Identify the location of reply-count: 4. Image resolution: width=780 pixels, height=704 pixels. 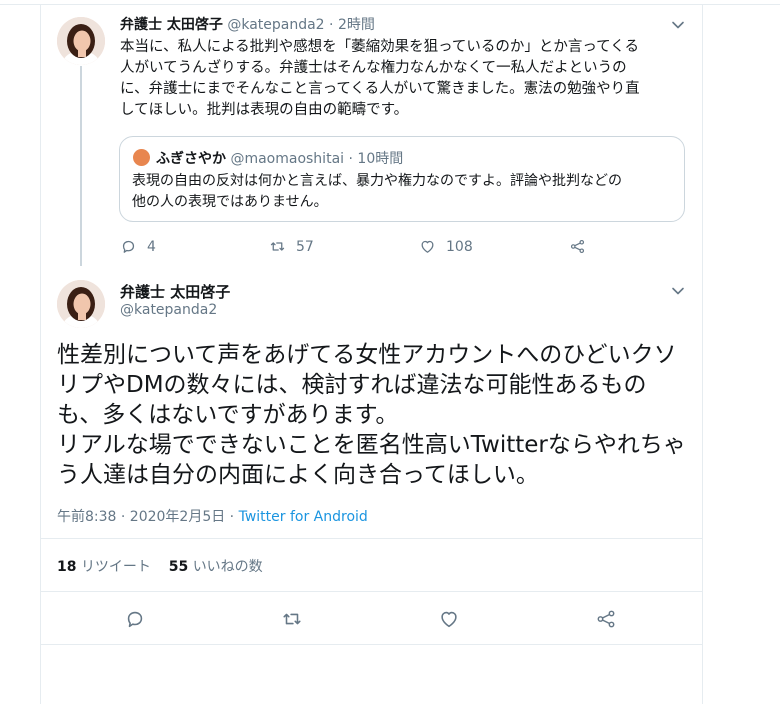
(151, 246).